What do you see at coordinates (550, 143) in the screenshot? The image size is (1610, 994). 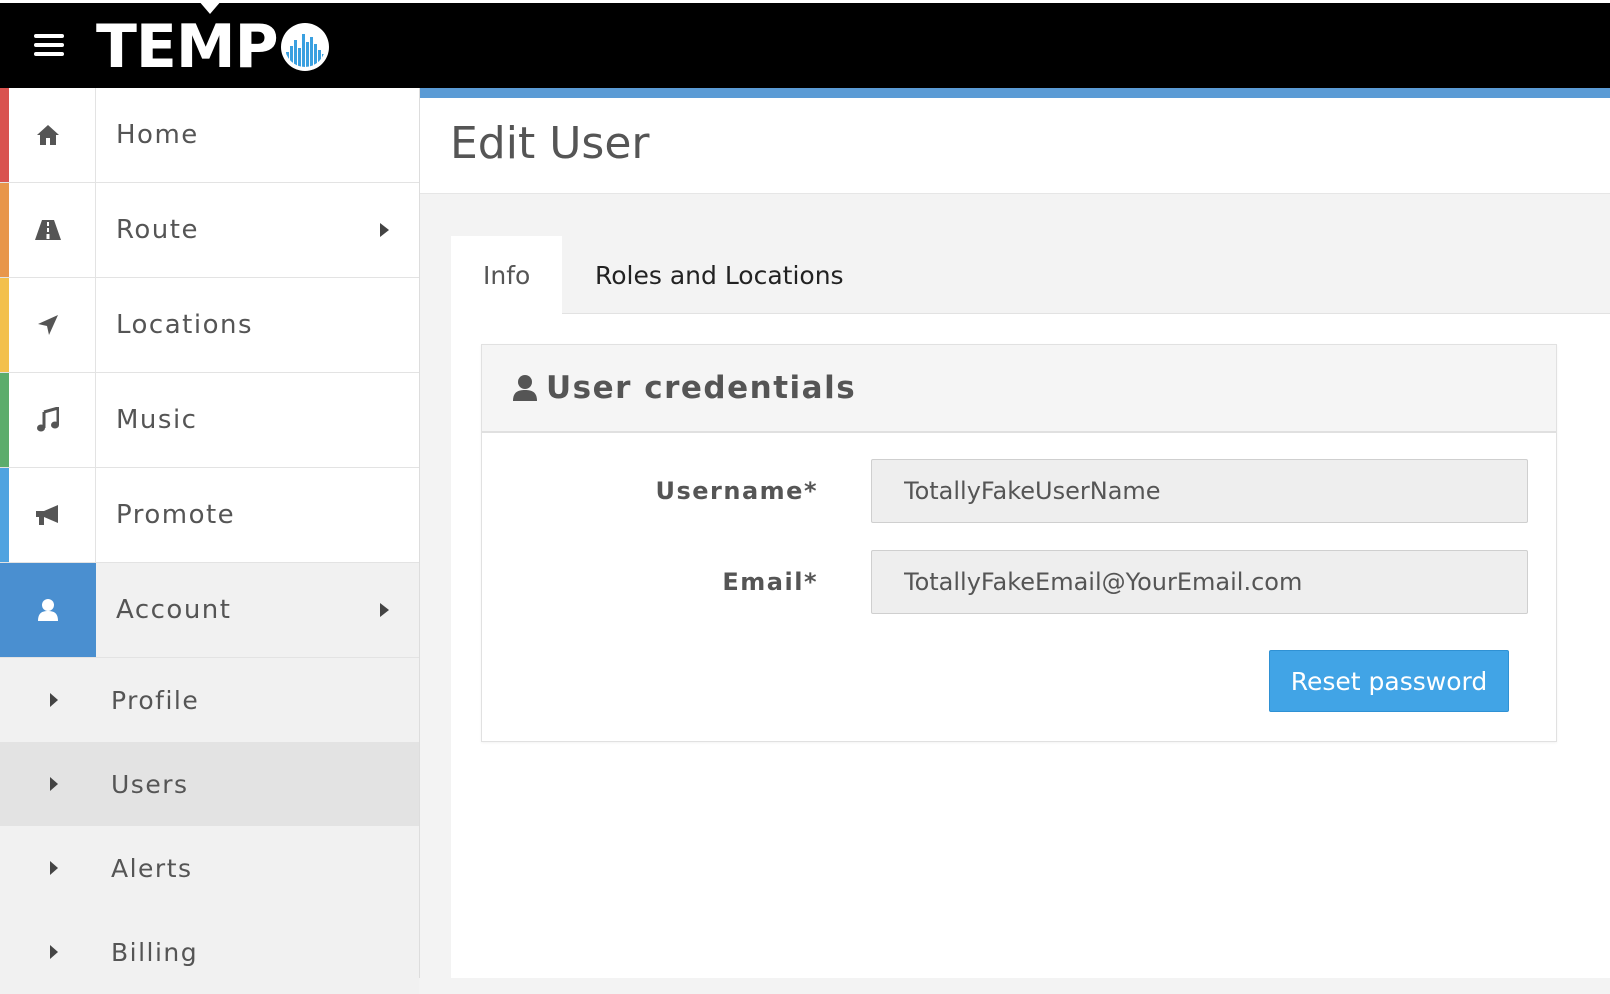 I see `page-title: Edit User` at bounding box center [550, 143].